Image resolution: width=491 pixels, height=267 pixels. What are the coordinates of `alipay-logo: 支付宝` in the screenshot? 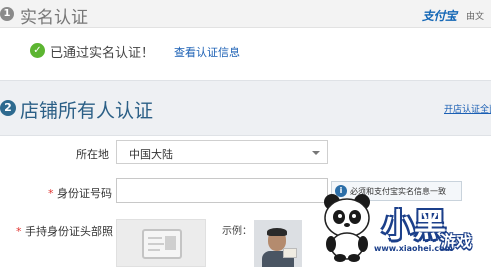 It's located at (439, 16).